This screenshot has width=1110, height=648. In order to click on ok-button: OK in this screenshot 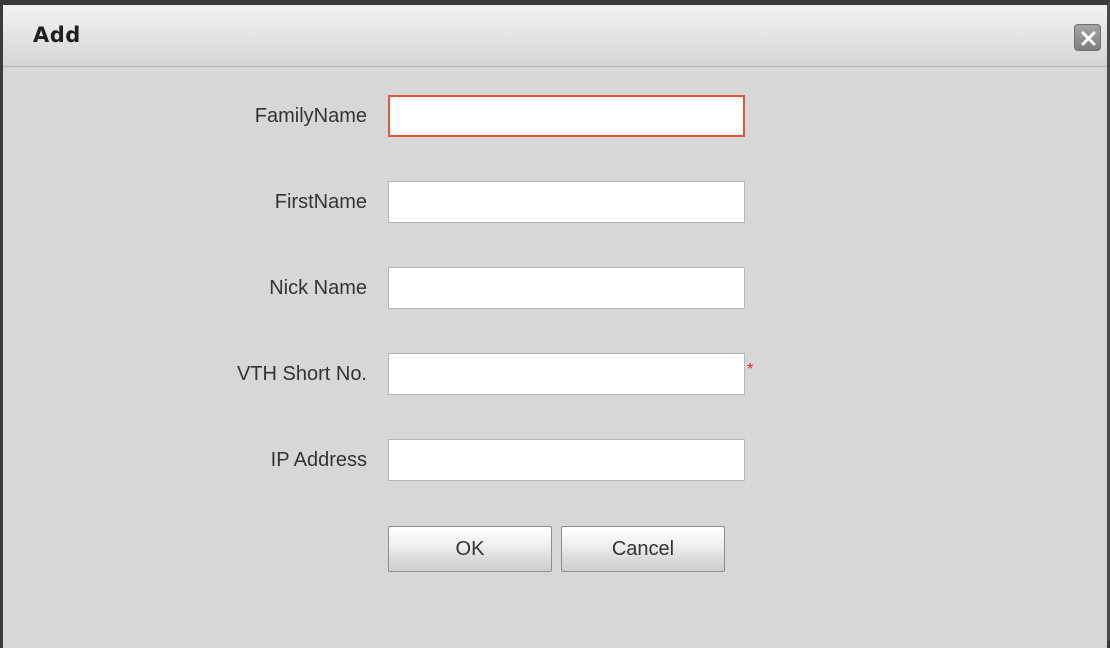, I will do `click(470, 549)`.